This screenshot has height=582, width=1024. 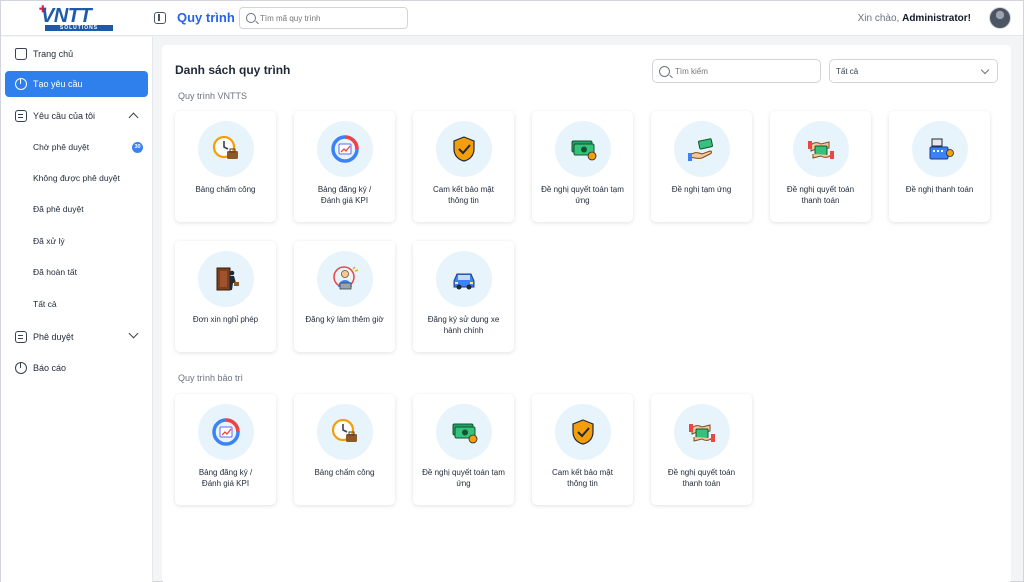 I want to click on sidebar-subitem-pending: Chờ phê duyệt 30, so click(x=76, y=147).